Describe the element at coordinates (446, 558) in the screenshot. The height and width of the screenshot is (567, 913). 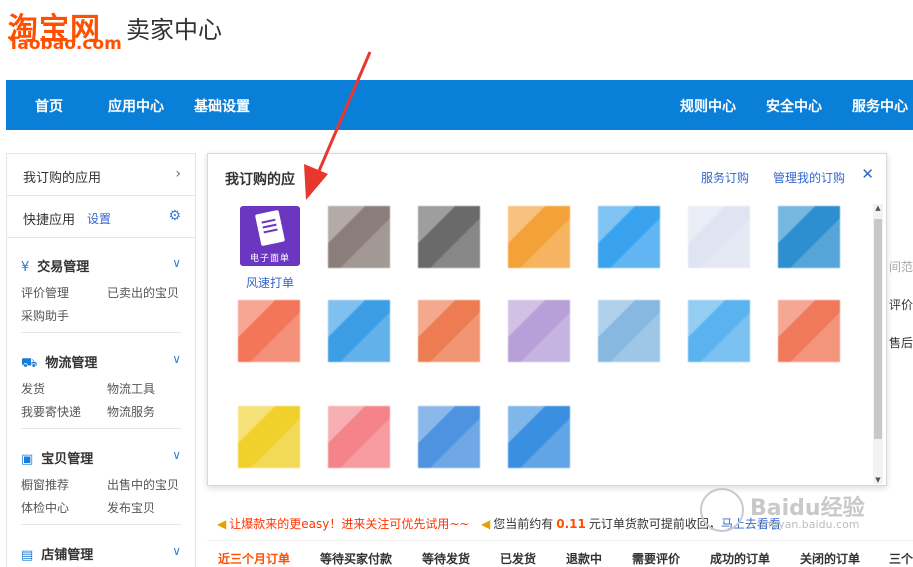
I see `tab-awaiting-shipment: 等待发货` at that location.